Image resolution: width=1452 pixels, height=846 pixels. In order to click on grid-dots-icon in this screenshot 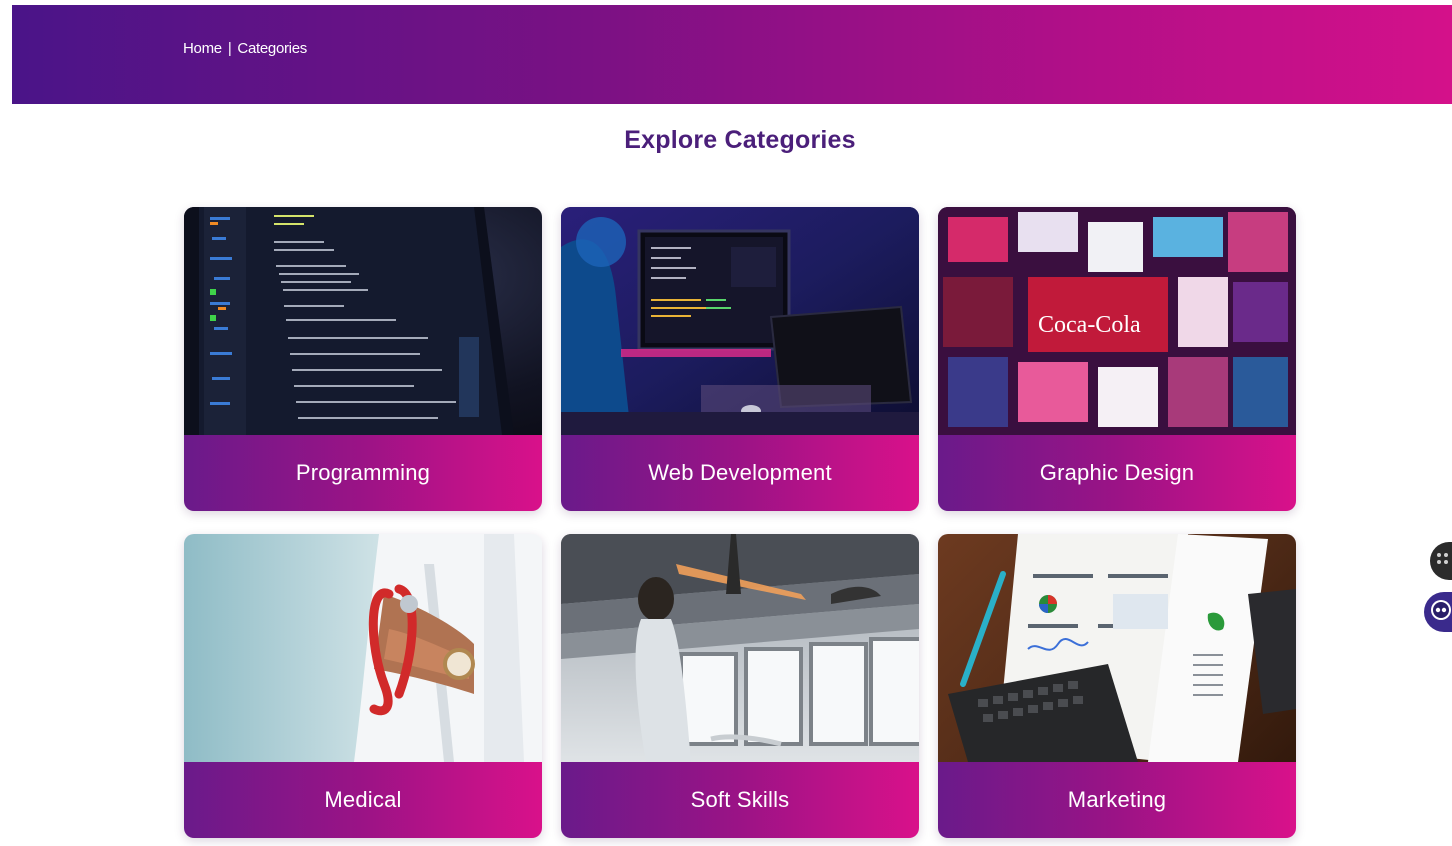, I will do `click(1443, 561)`.